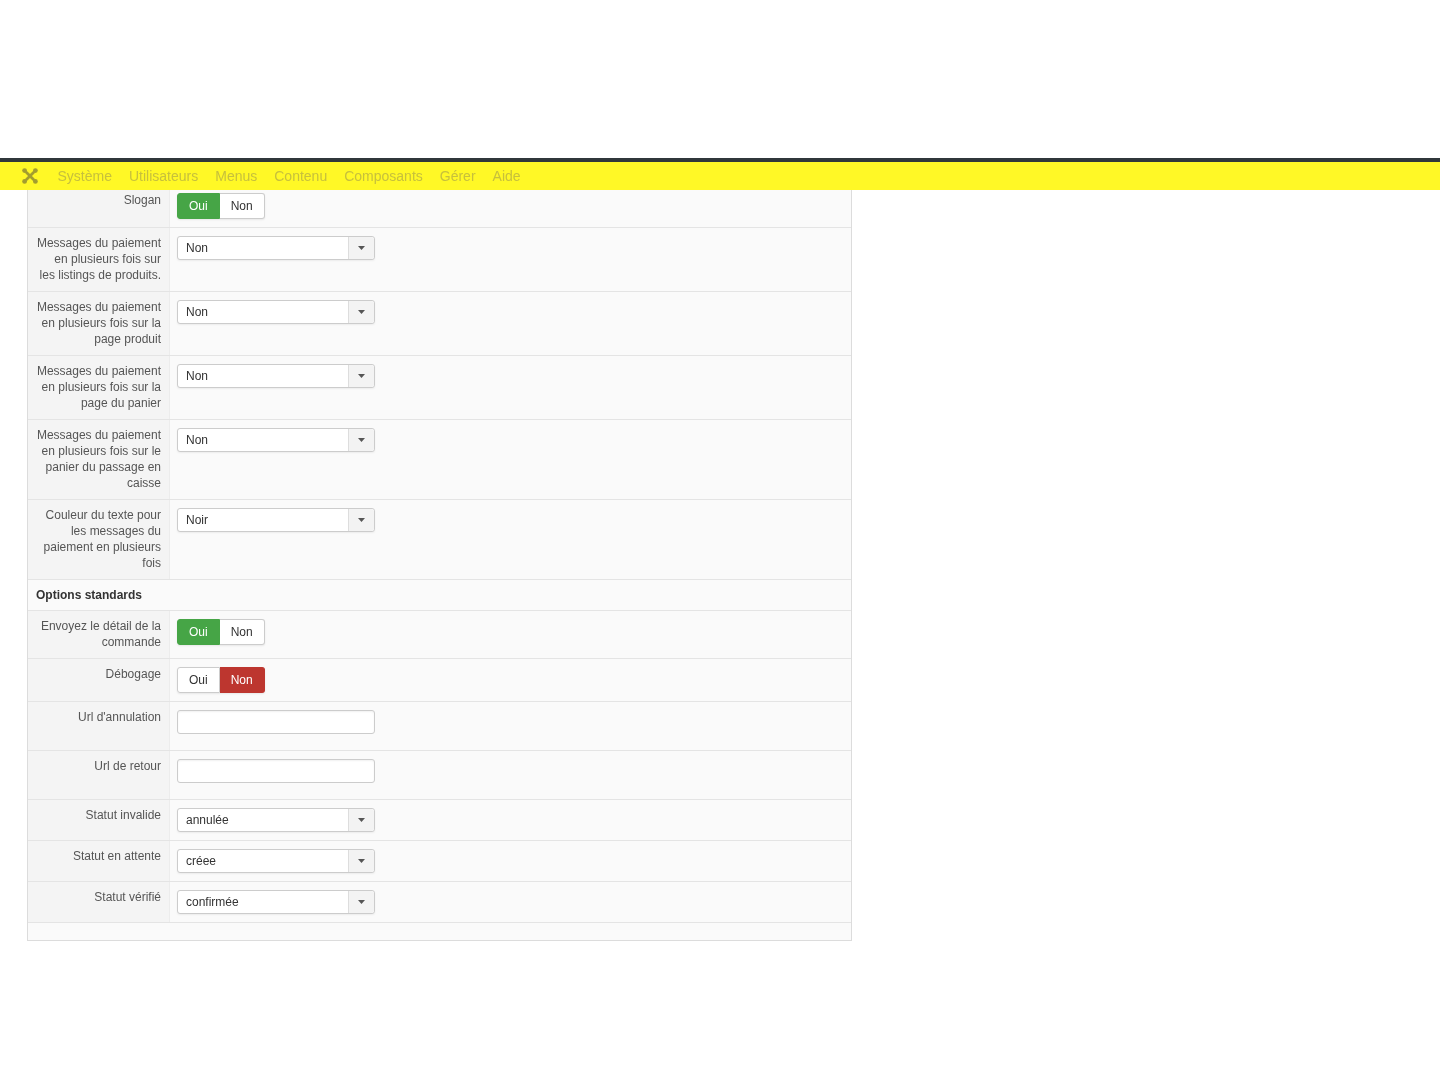  I want to click on field-label: Débogage, so click(133, 674).